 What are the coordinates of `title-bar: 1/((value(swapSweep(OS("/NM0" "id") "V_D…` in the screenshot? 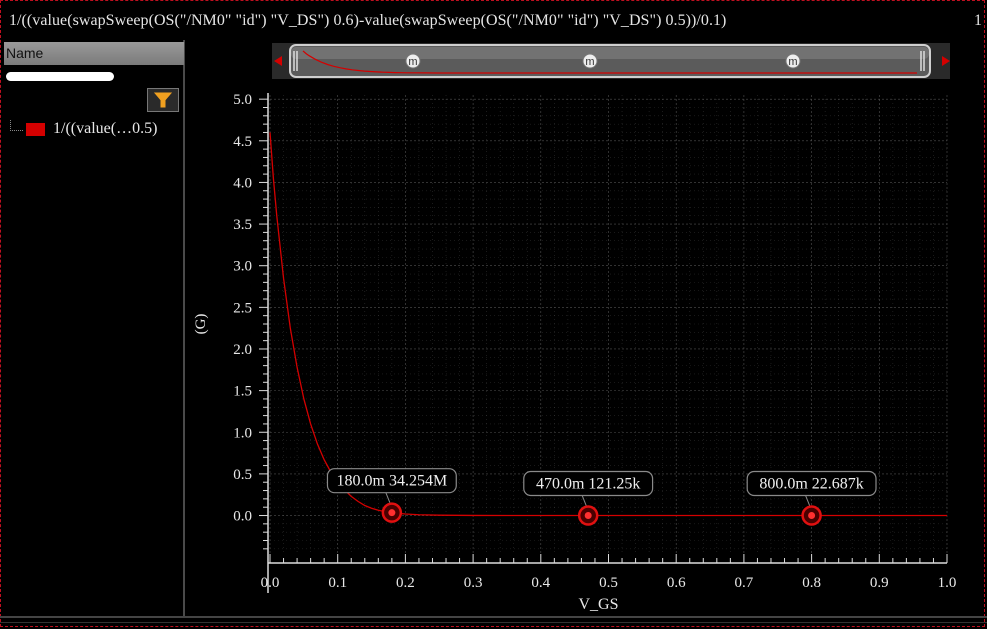 It's located at (493, 20).